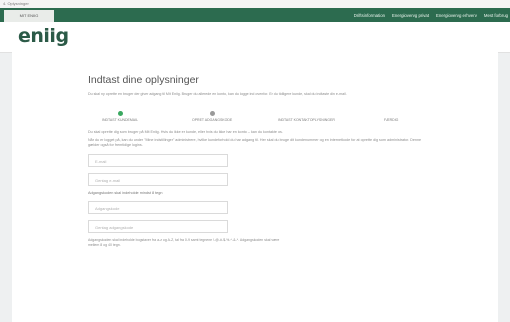 This screenshot has height=322, width=510. Describe the element at coordinates (306, 120) in the screenshot. I see `step-label: INDTAST KONTAKTOPLYSNINGER` at that location.